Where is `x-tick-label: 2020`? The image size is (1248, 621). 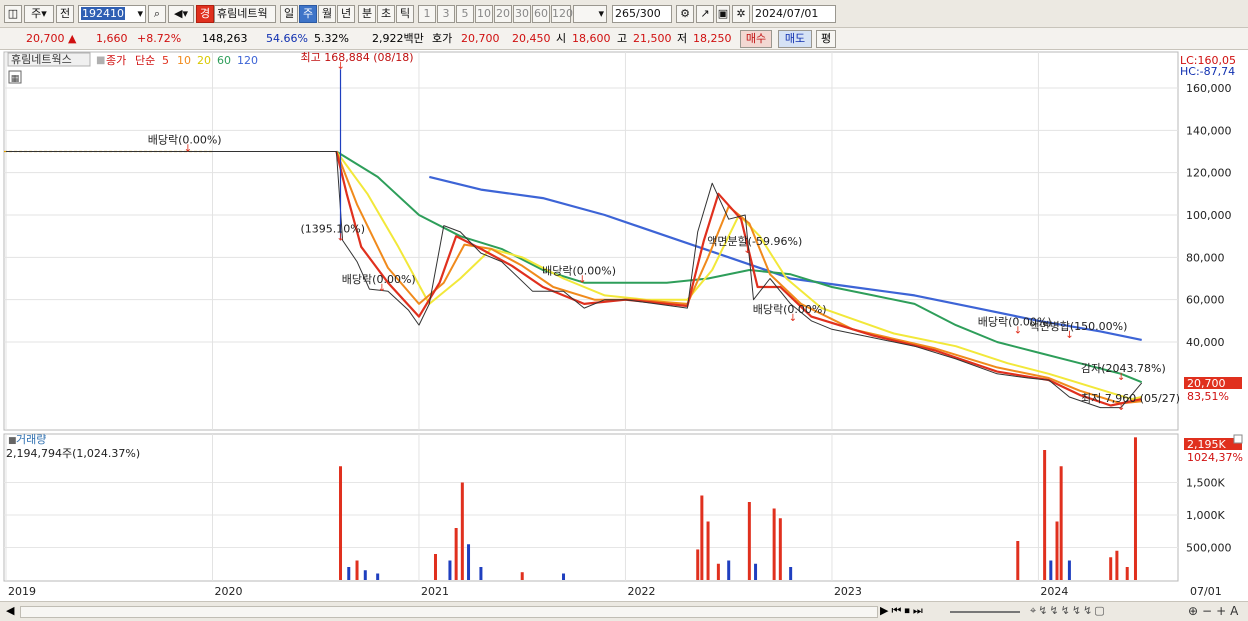
x-tick-label: 2020 is located at coordinates (228, 591).